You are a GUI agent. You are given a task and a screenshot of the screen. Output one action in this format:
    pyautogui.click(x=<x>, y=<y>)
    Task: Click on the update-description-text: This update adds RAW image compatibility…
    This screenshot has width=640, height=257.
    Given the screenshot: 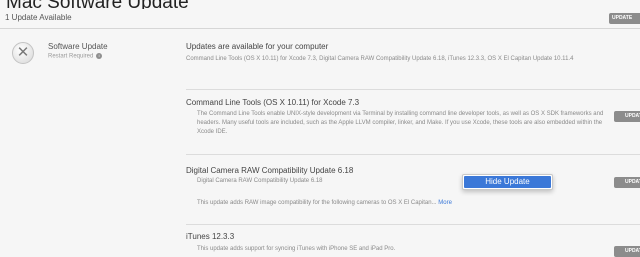 What is the action you would take?
    pyautogui.click(x=317, y=203)
    